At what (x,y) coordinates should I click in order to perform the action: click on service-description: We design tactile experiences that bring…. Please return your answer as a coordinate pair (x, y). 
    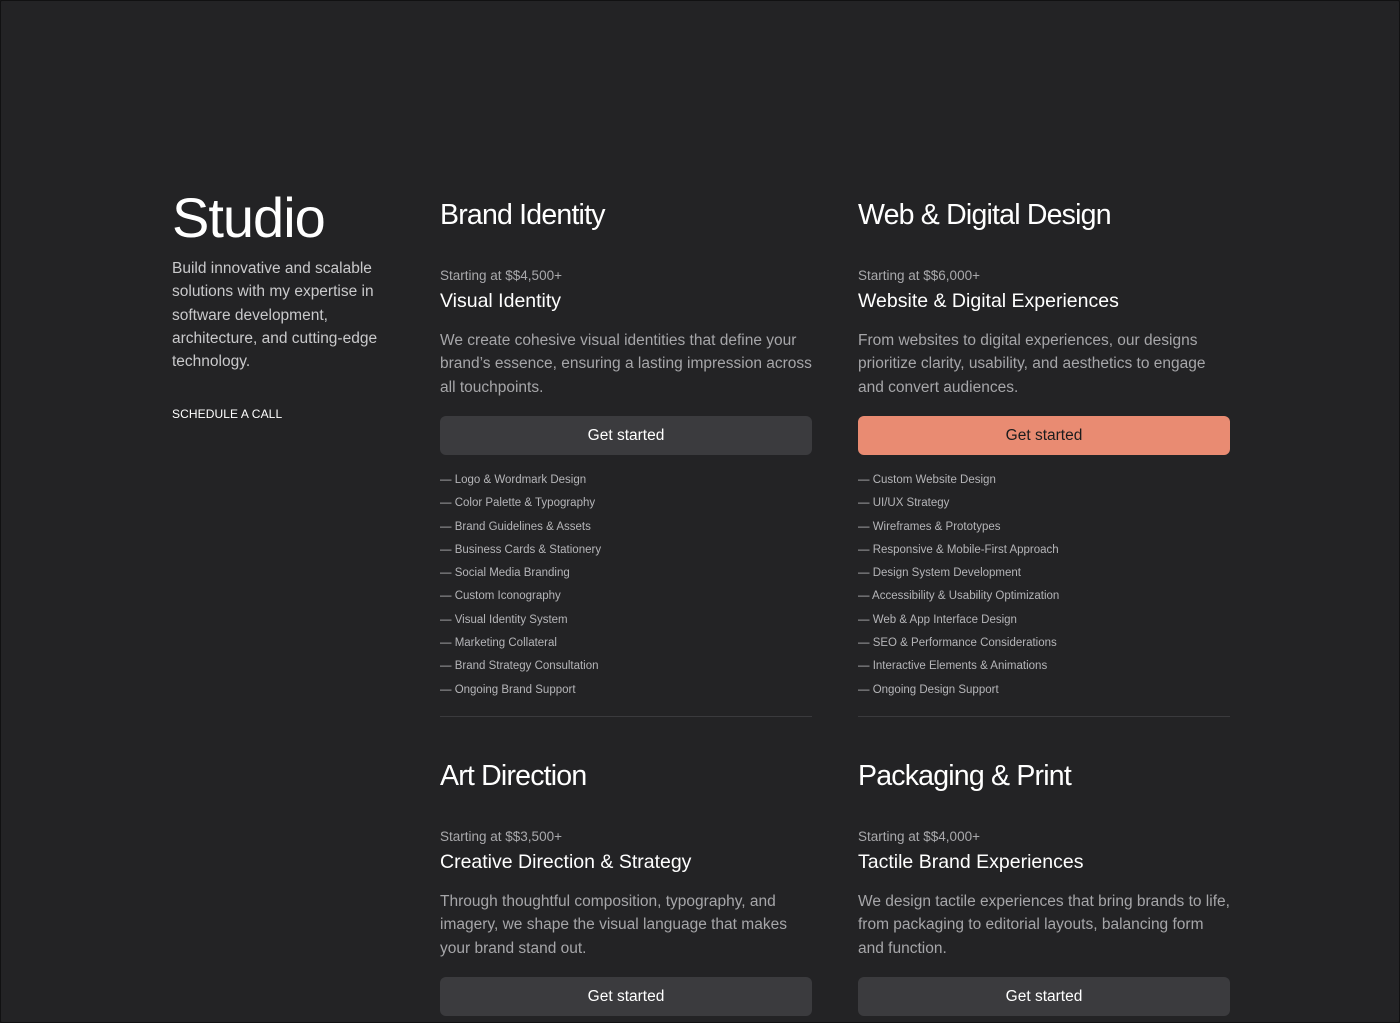
    Looking at the image, I should click on (1044, 925).